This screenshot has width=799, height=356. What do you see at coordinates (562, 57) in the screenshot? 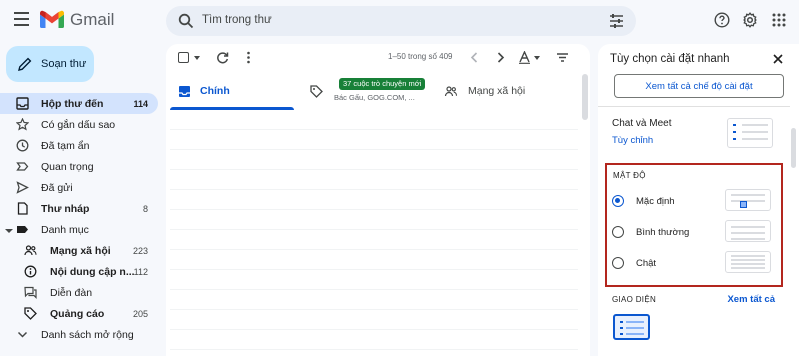
I see `split-pane-filter-icon` at bounding box center [562, 57].